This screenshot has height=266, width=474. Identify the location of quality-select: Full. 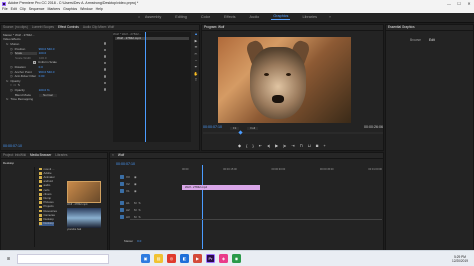
(253, 128).